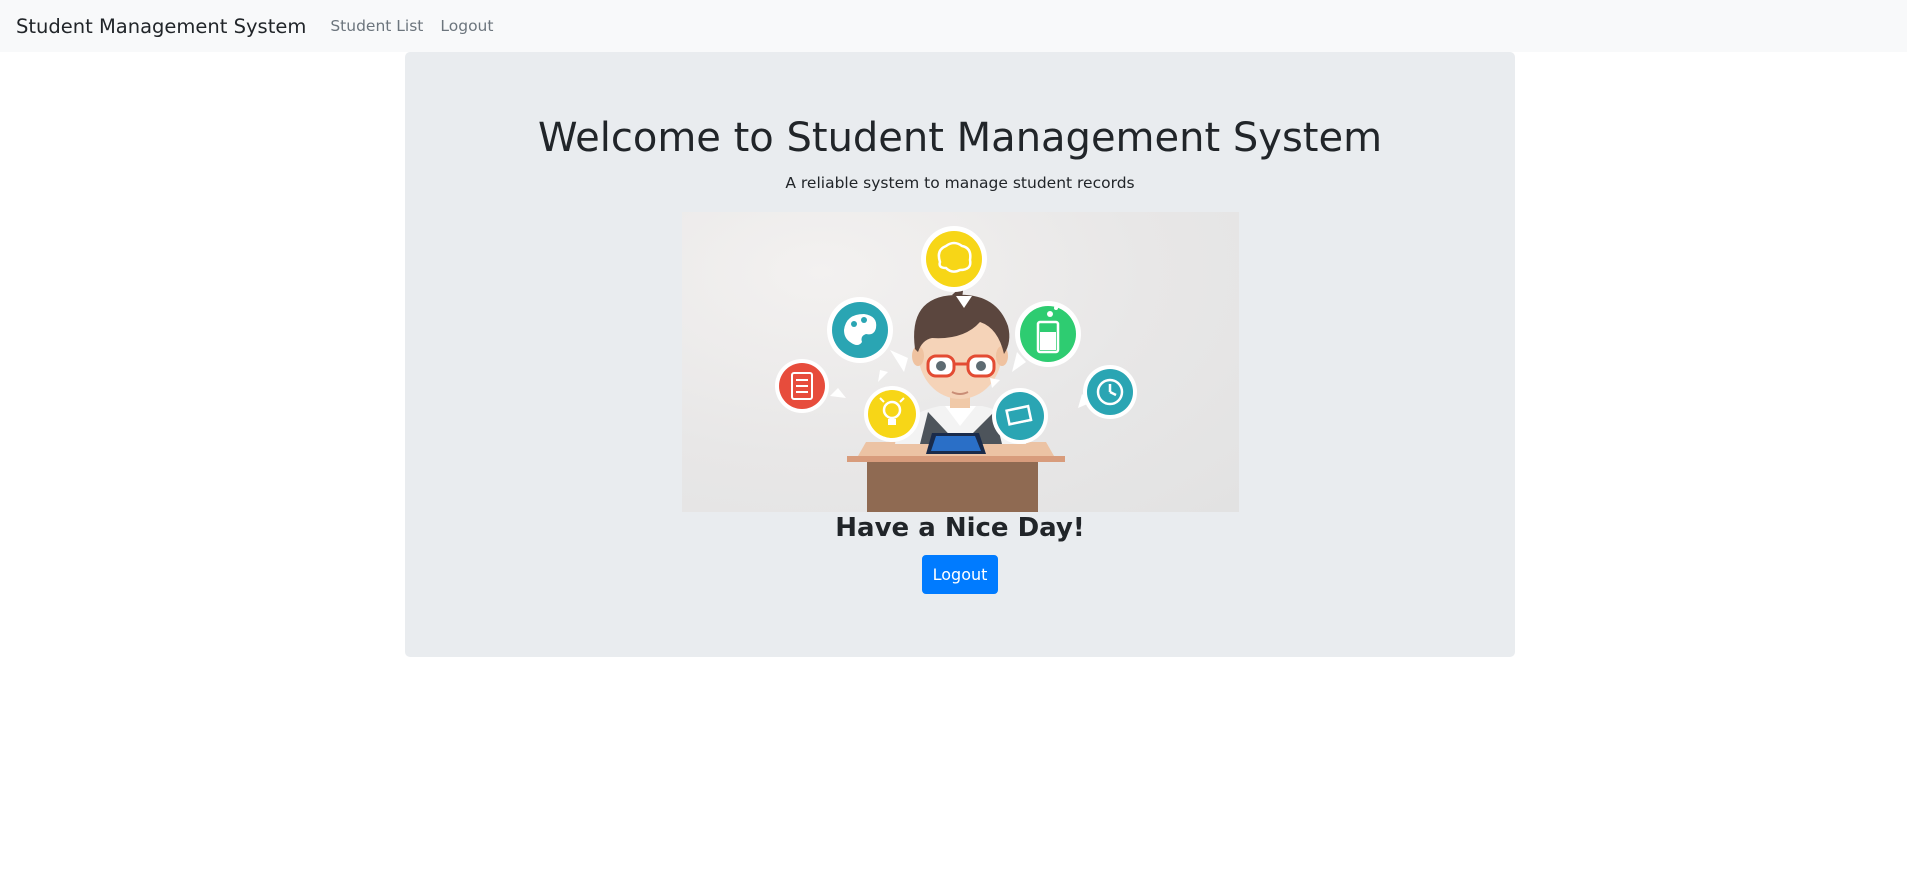 This screenshot has height=880, width=1907. Describe the element at coordinates (466, 26) in the screenshot. I see `nav-link-logout: Logout` at that location.